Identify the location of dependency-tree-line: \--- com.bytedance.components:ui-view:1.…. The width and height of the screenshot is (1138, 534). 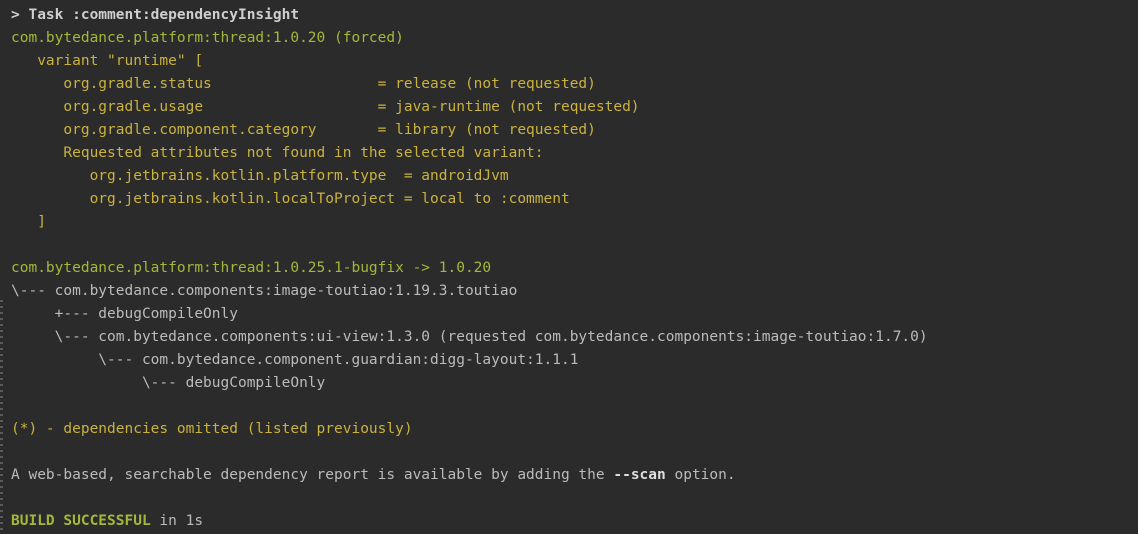
(469, 337).